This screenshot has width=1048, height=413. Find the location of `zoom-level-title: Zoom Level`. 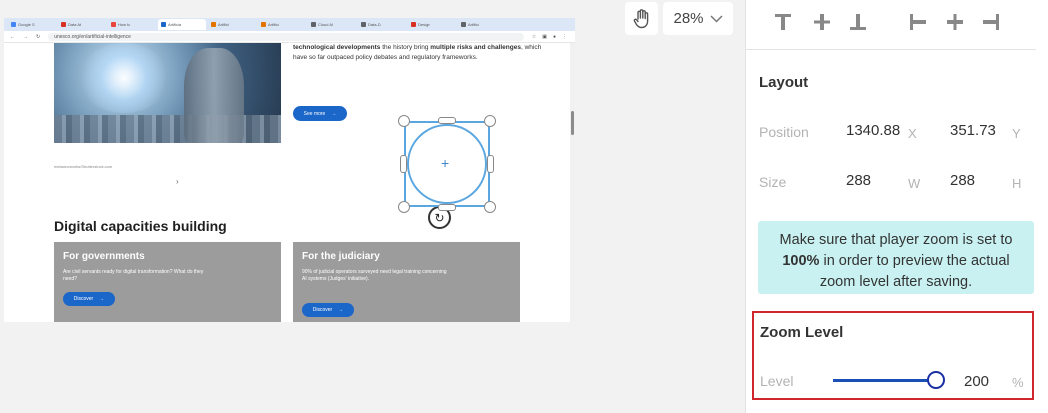

zoom-level-title: Zoom Level is located at coordinates (802, 332).